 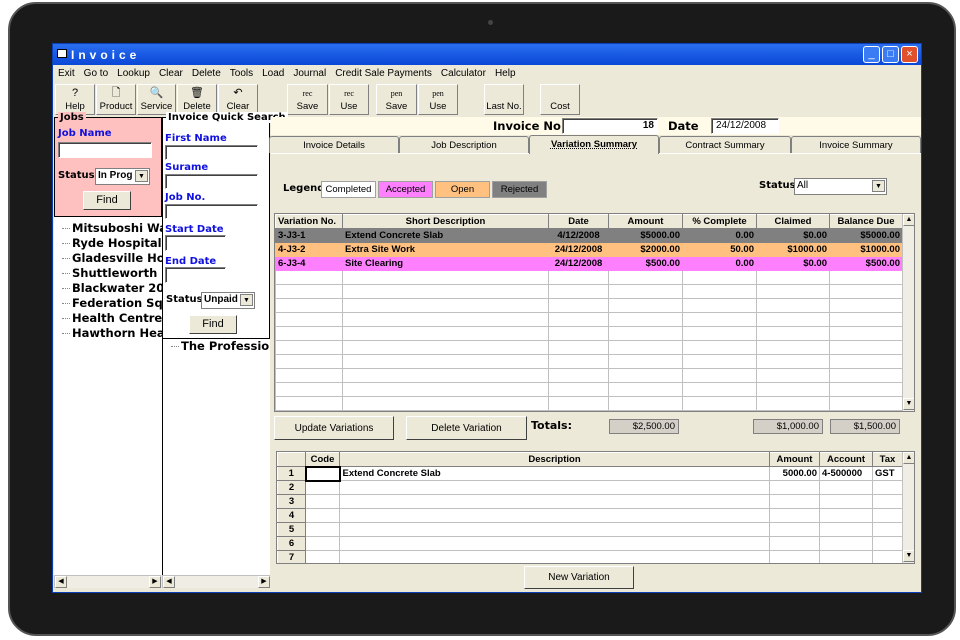 What do you see at coordinates (725, 144) in the screenshot?
I see `tab-contract-summary: Contract Summary` at bounding box center [725, 144].